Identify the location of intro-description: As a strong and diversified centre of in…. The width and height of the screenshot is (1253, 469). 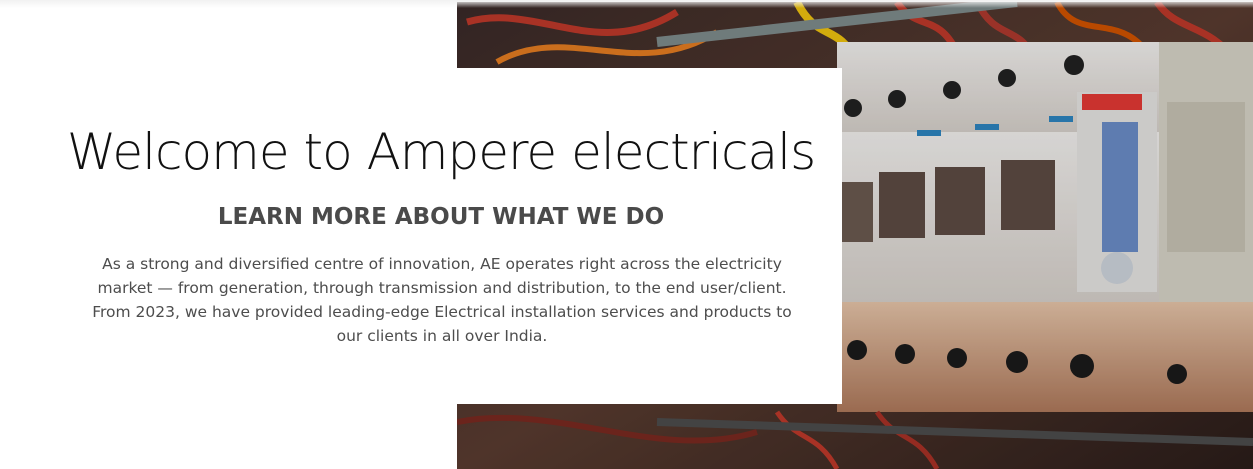
(442, 300).